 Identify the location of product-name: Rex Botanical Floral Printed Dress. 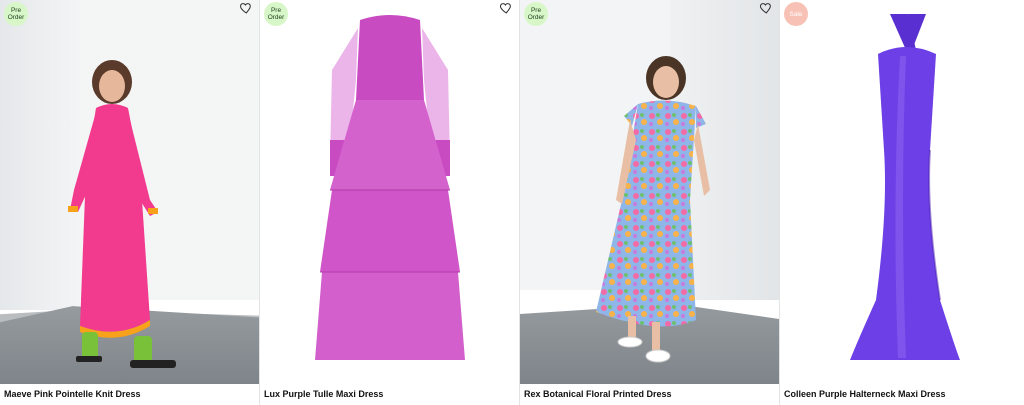
(598, 394).